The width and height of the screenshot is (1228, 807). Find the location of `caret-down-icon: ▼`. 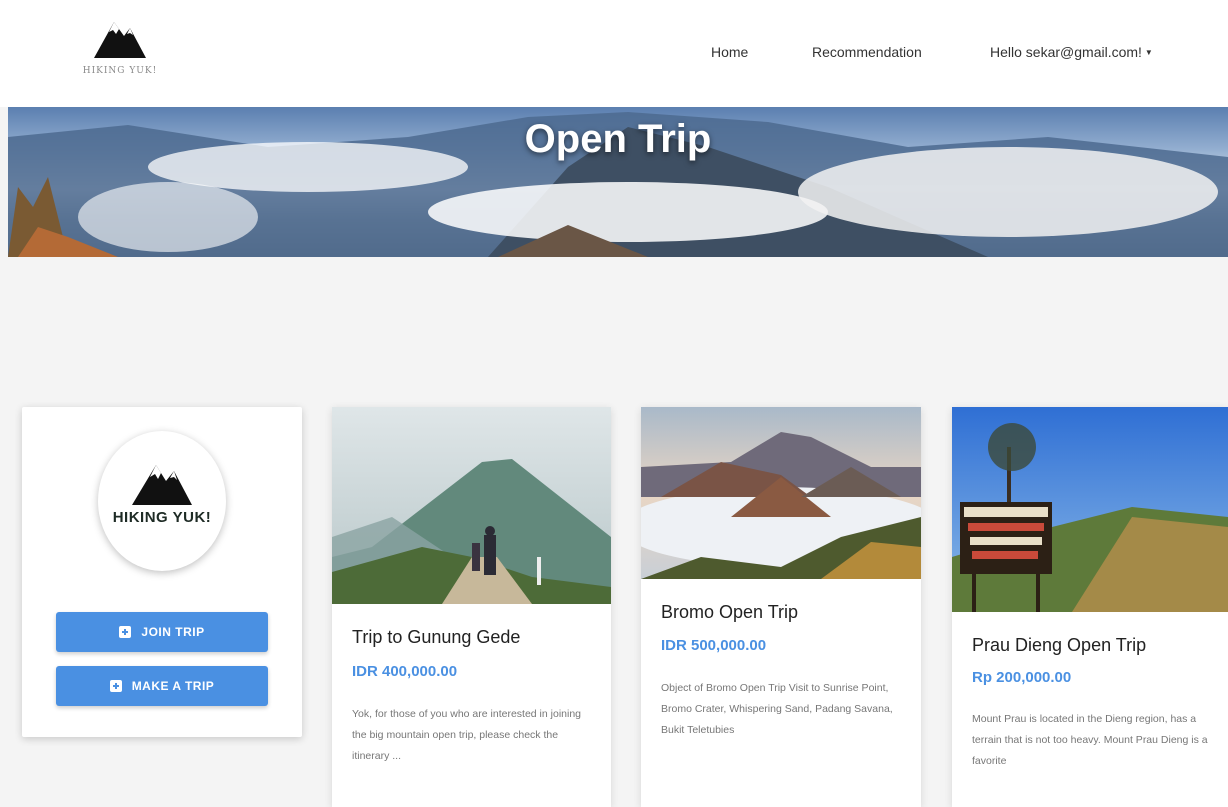

caret-down-icon: ▼ is located at coordinates (1148, 52).